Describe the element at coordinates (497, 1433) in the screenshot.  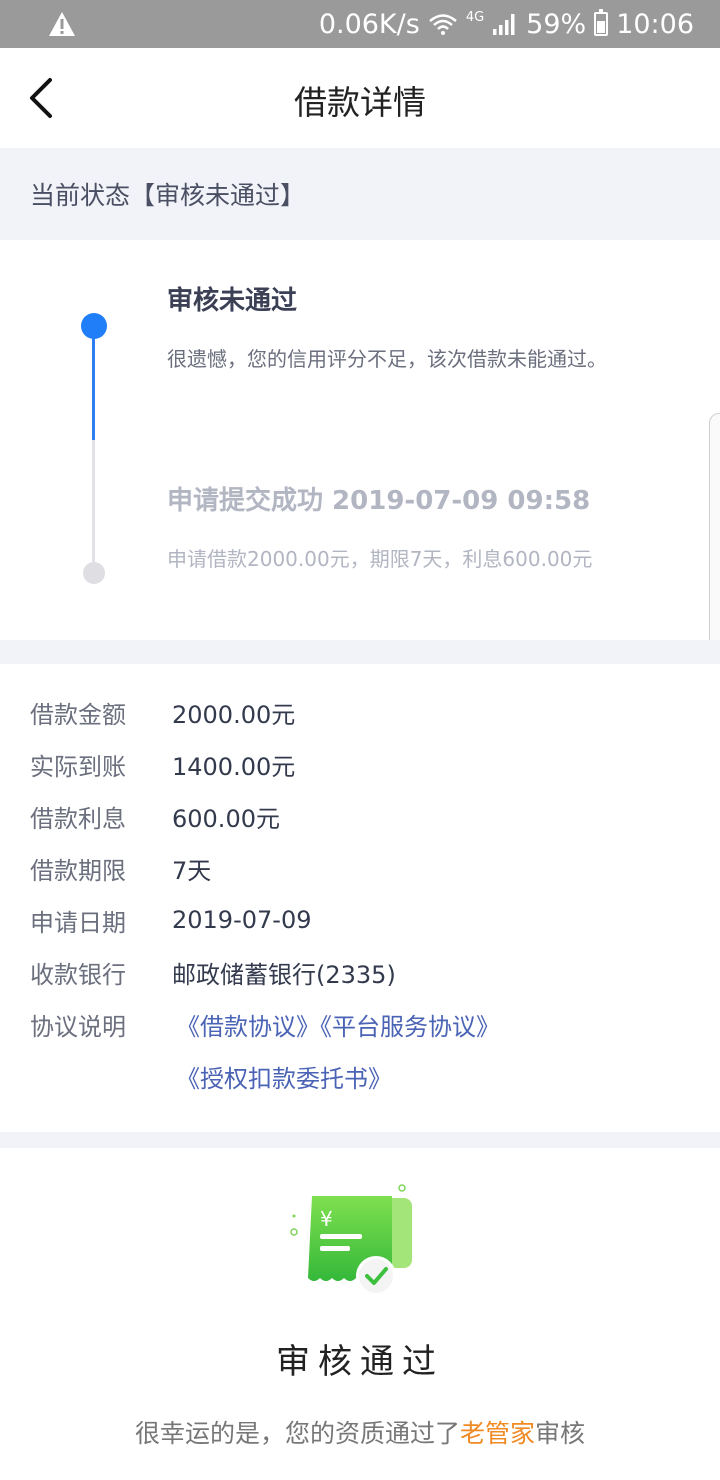
I see `brand-highlight: 老管家` at that location.